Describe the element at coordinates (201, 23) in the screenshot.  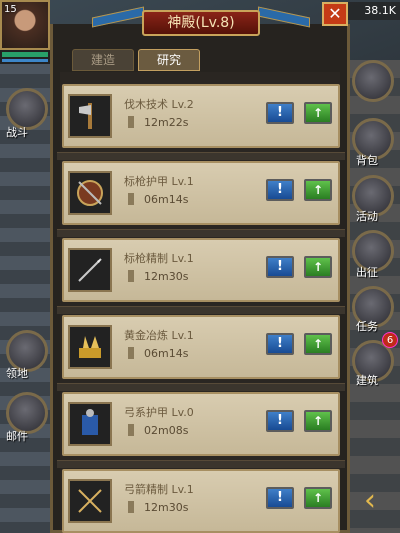
I see `panel-title: 神殿(Lv.8)` at that location.